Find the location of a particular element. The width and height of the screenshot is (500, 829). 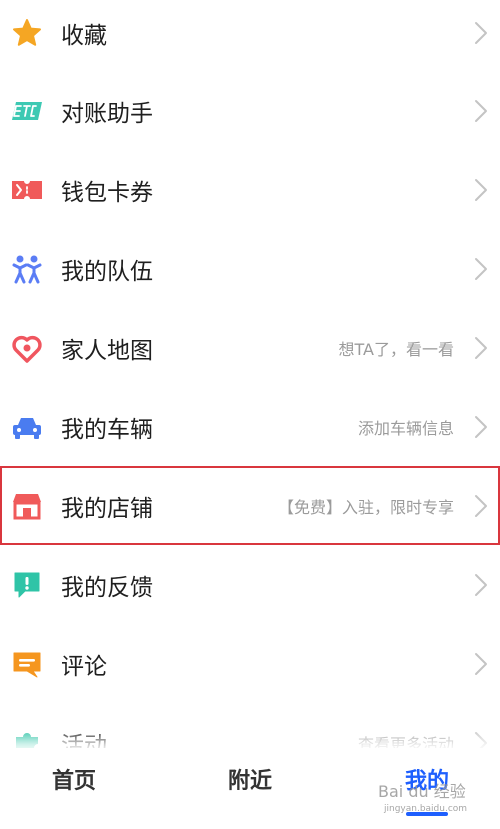

watermark: Bai du 经验 jingyan.baidu.com is located at coordinates (422, 796).